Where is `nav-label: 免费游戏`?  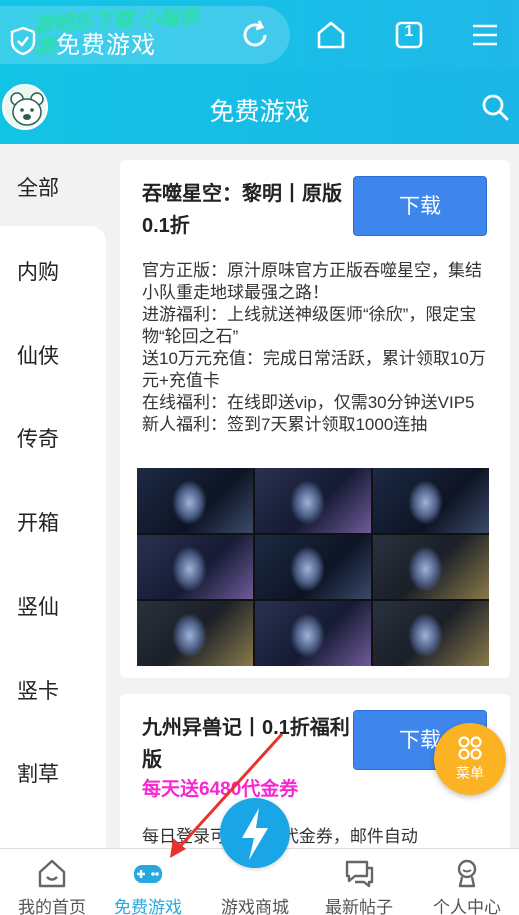
nav-label: 免费游戏 is located at coordinates (148, 906).